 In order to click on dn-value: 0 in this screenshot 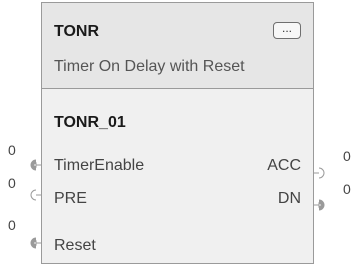, I will do `click(347, 189)`.